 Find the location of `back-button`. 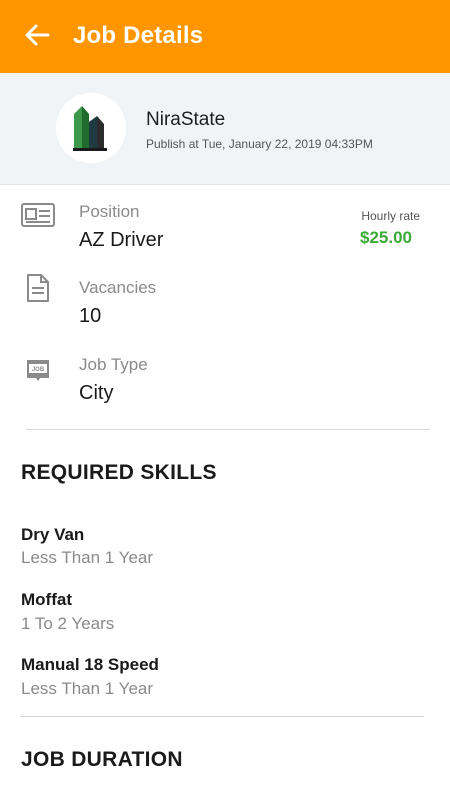

back-button is located at coordinates (37, 37).